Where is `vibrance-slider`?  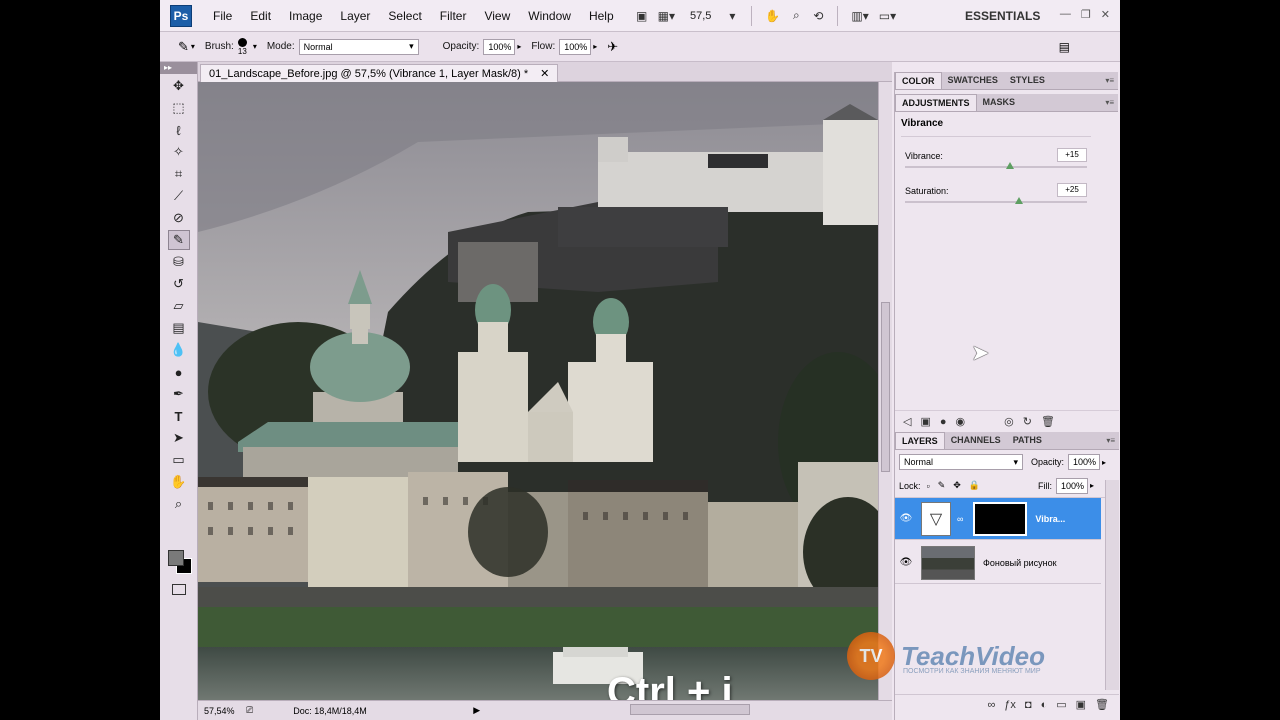 vibrance-slider is located at coordinates (996, 165).